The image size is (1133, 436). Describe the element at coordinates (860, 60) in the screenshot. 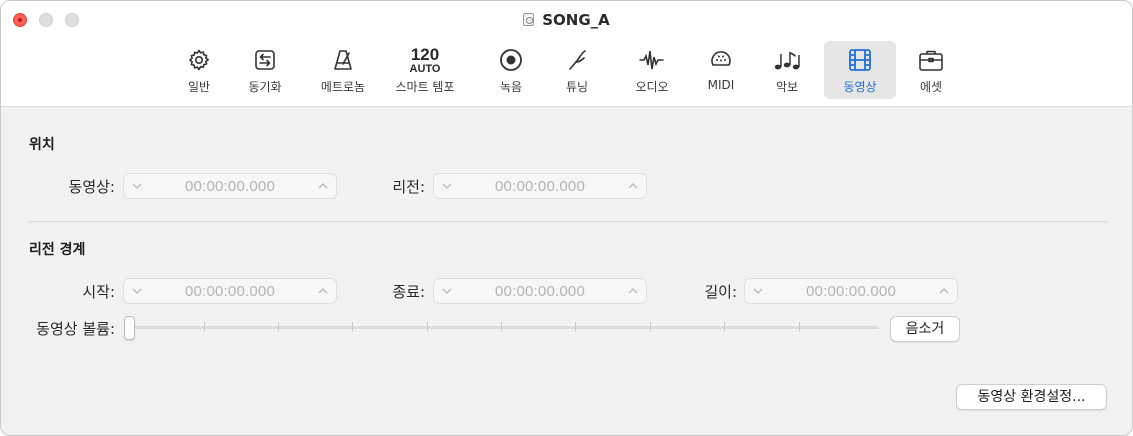

I see `film-icon` at that location.